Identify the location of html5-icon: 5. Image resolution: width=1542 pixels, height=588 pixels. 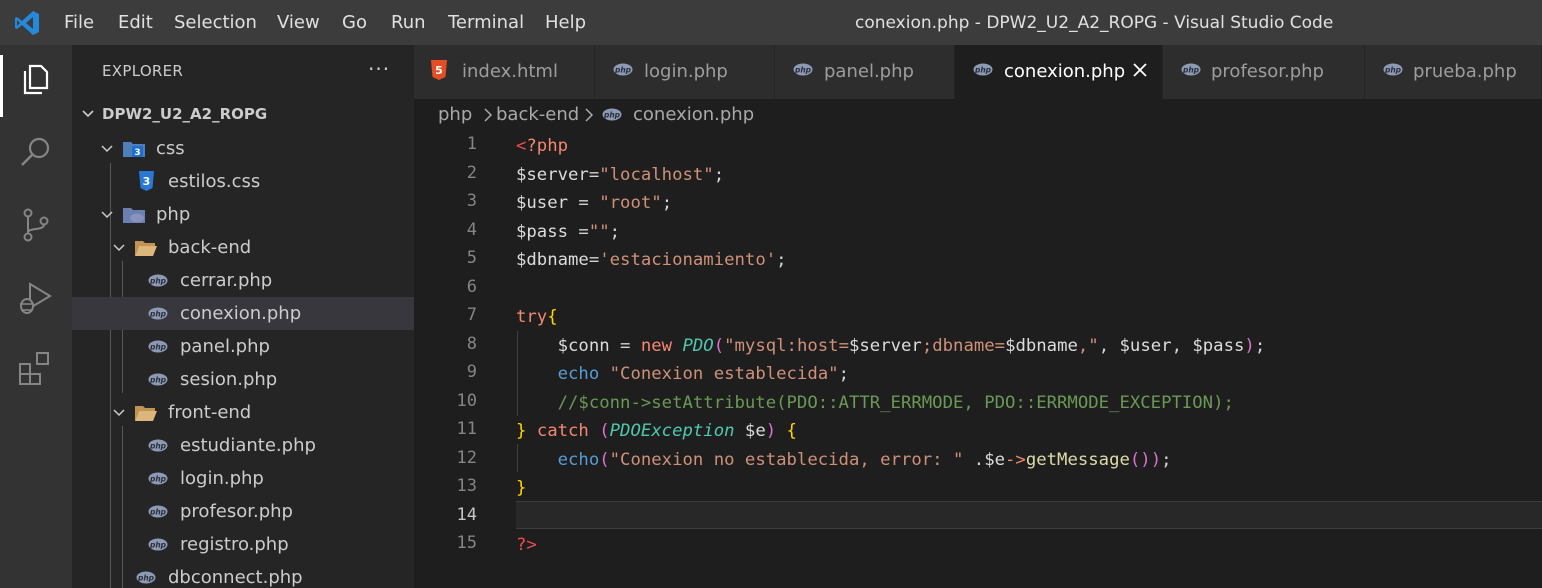
(439, 70).